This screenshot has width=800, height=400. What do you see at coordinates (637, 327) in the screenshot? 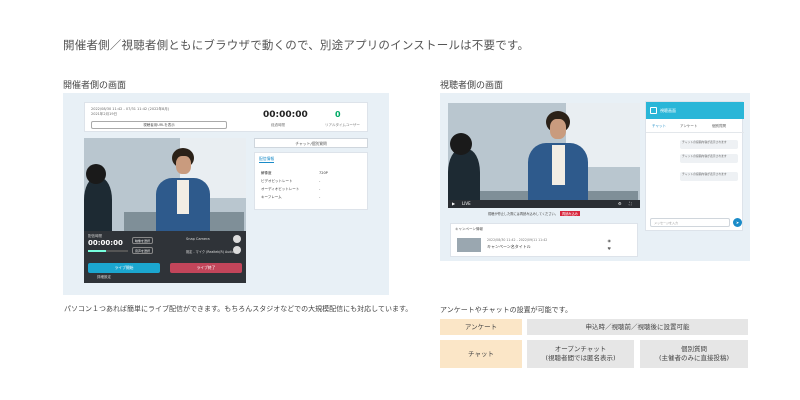
I see `feature-value-survey: 申込時／視聴前／視聴後に設置可能` at bounding box center [637, 327].